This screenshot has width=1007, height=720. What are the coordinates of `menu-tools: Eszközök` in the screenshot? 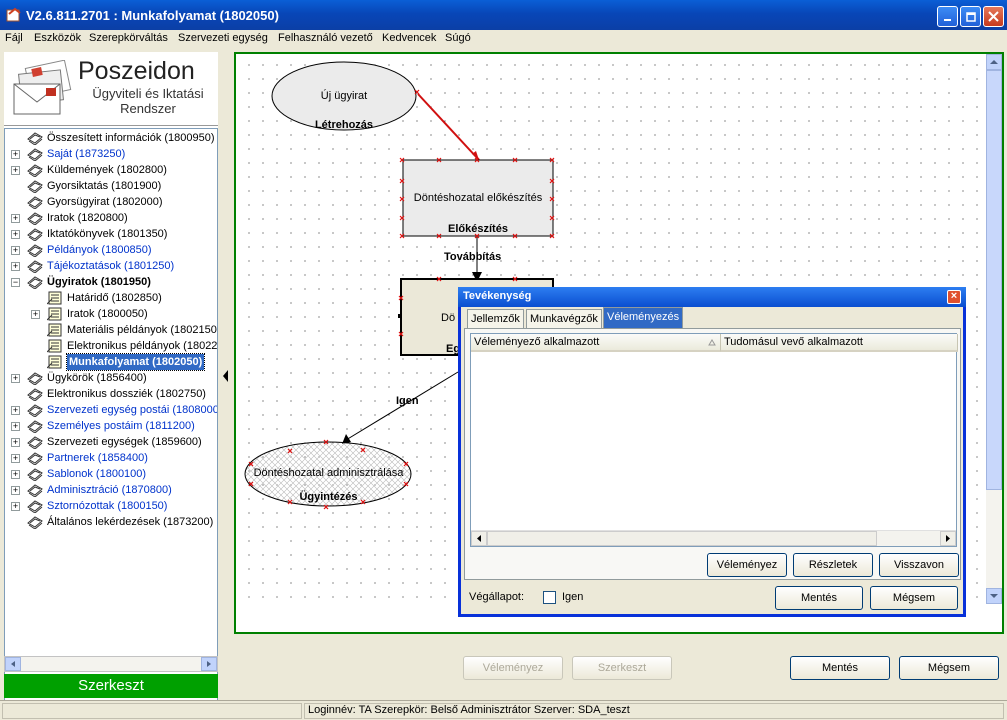 It's located at (57, 38).